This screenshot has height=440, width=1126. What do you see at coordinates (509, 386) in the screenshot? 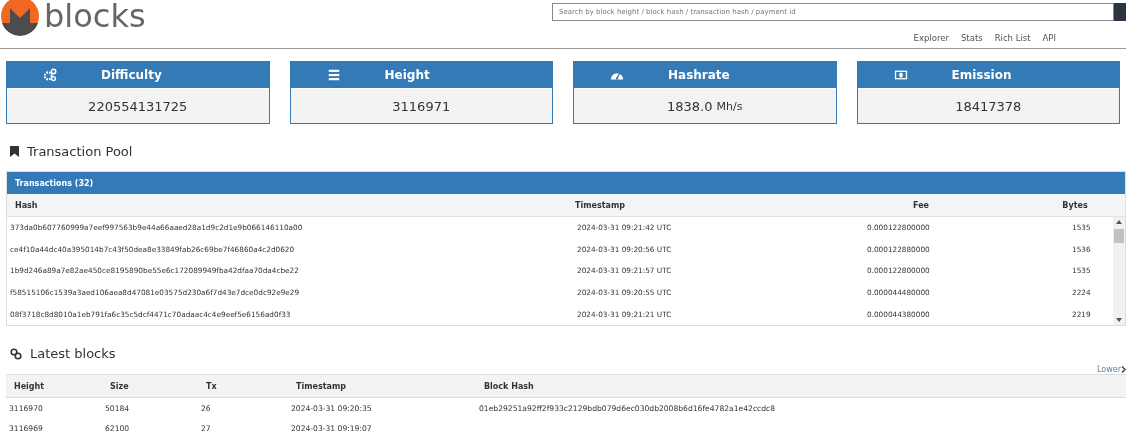
I see `column-header: Block Hash` at bounding box center [509, 386].